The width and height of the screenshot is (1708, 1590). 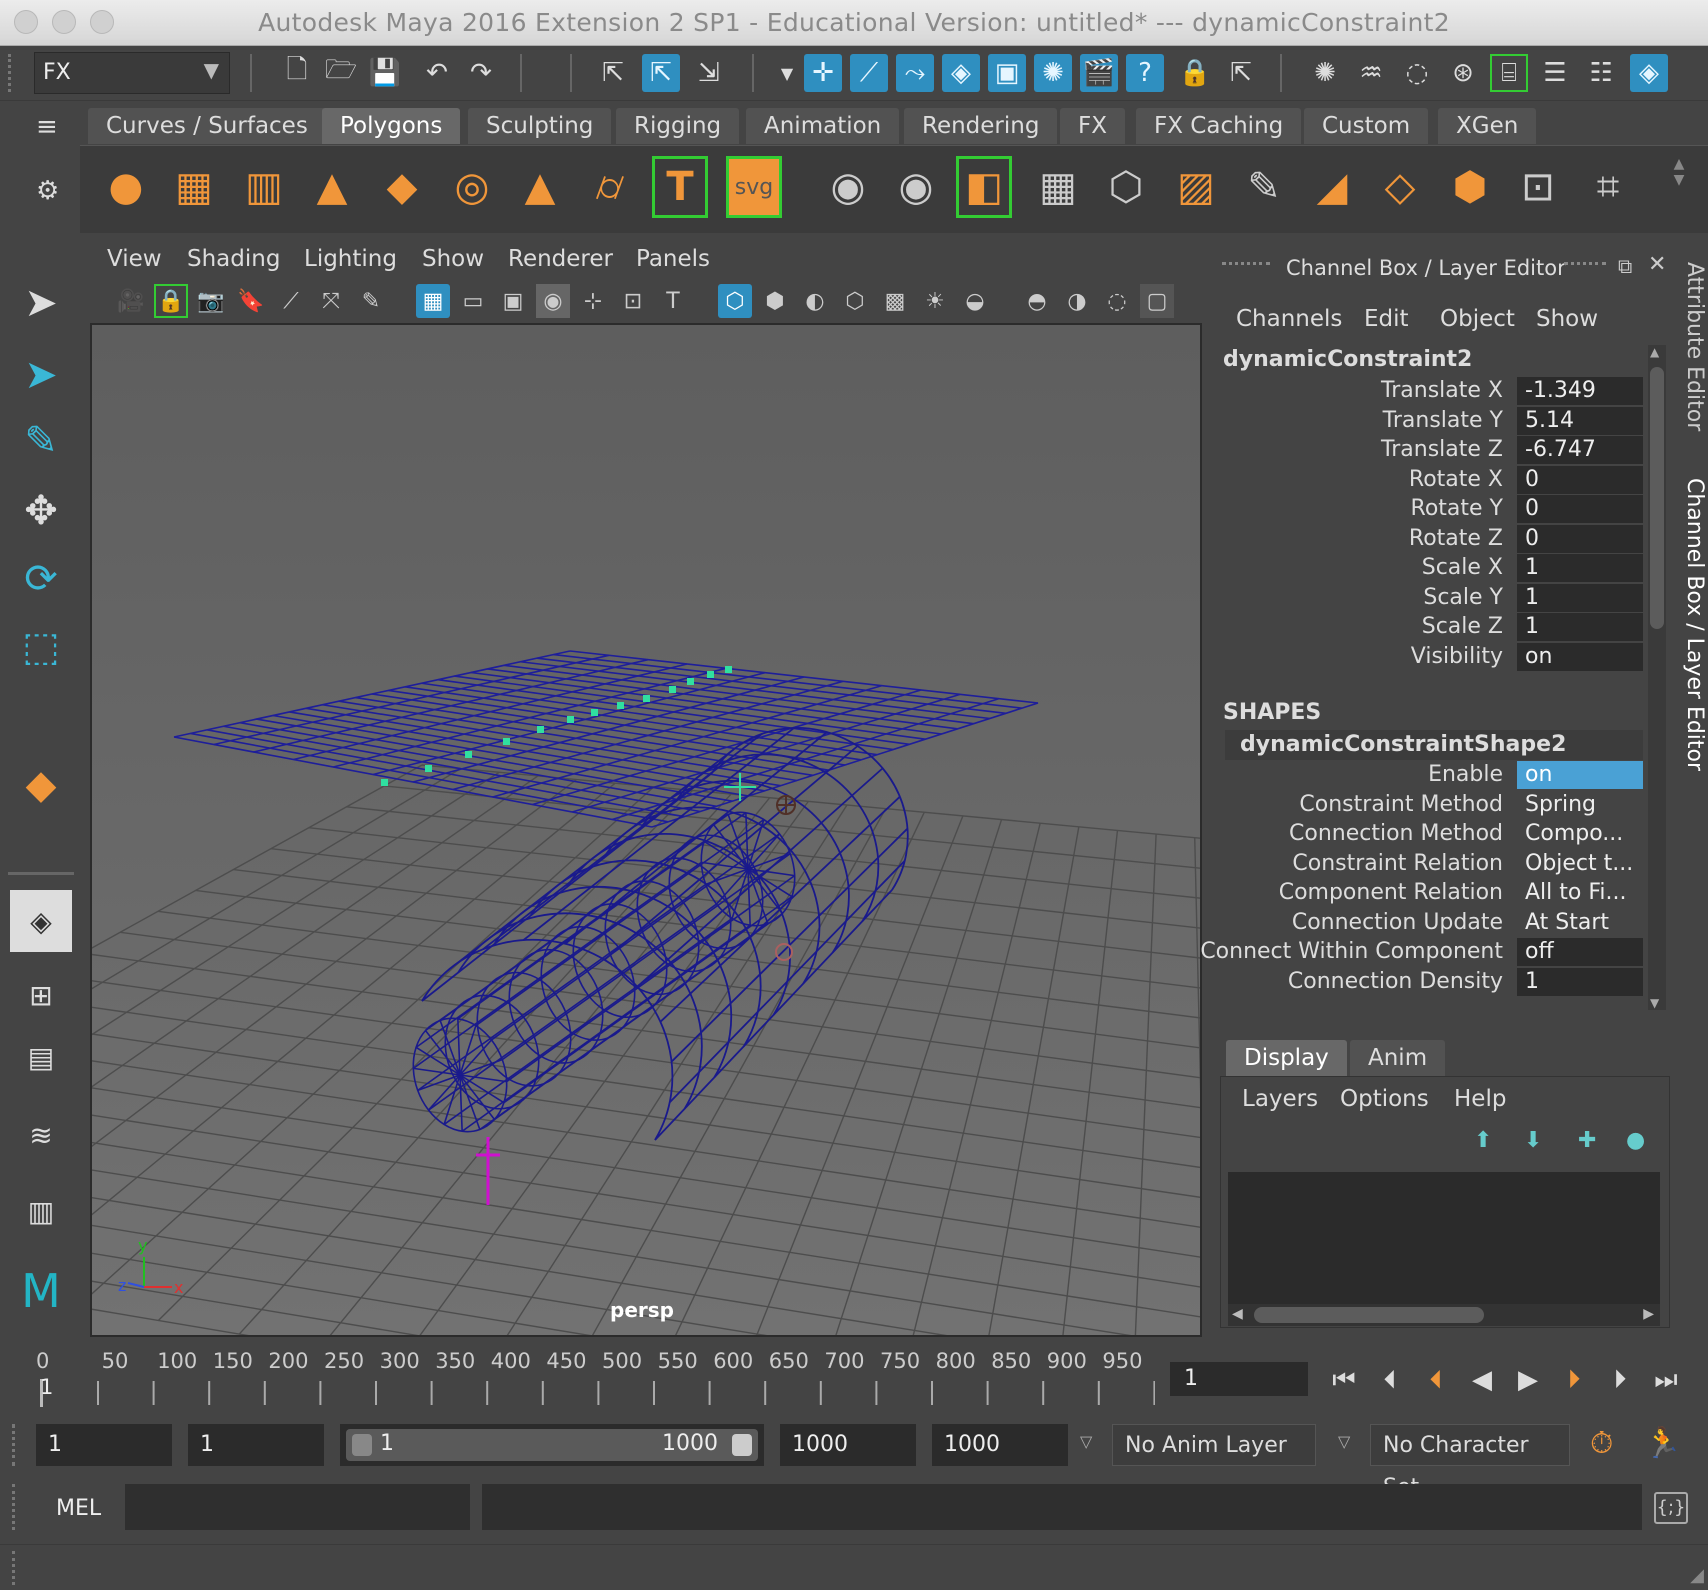 What do you see at coordinates (1580, 981) in the screenshot?
I see `shape-attribute-value: 1` at bounding box center [1580, 981].